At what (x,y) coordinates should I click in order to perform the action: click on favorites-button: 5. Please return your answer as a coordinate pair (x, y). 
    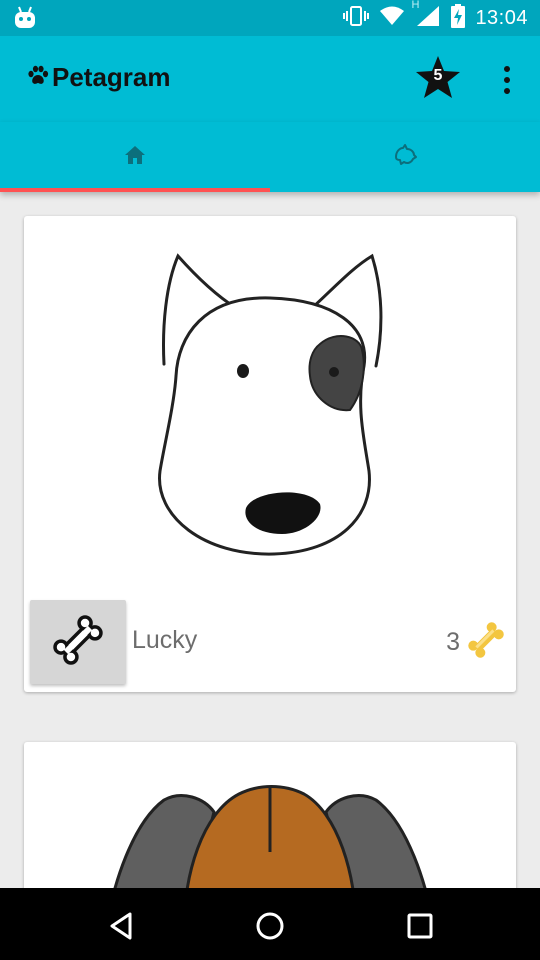
    Looking at the image, I should click on (438, 78).